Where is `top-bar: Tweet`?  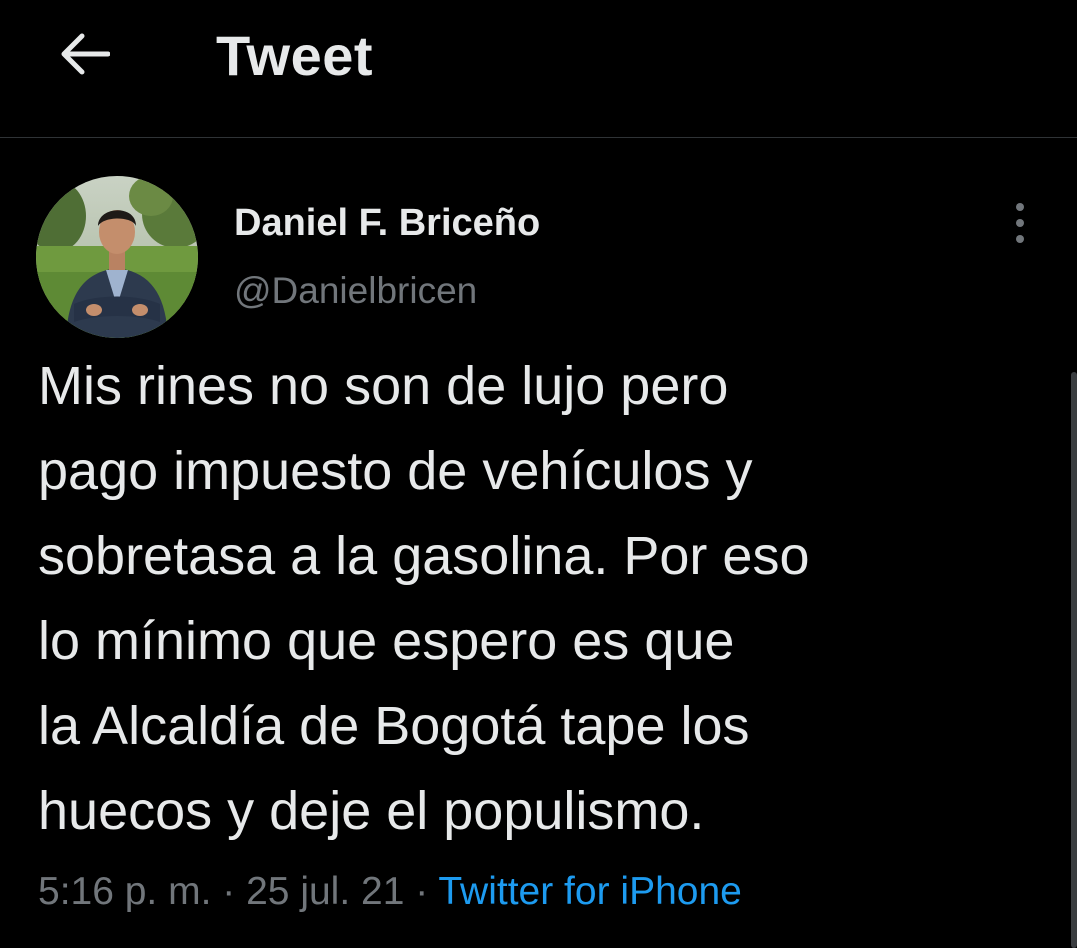 top-bar: Tweet is located at coordinates (538, 69).